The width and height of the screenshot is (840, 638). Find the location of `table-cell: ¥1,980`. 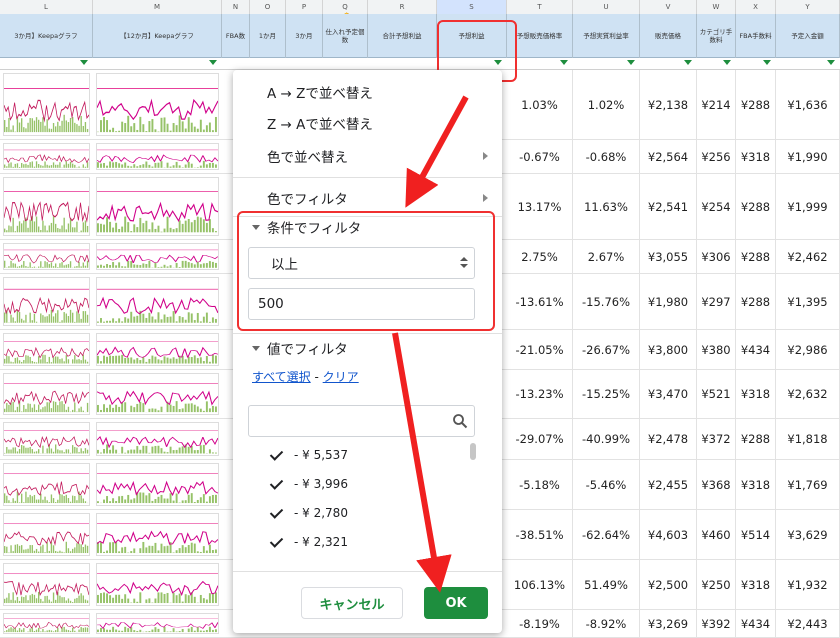

table-cell: ¥1,980 is located at coordinates (668, 301).